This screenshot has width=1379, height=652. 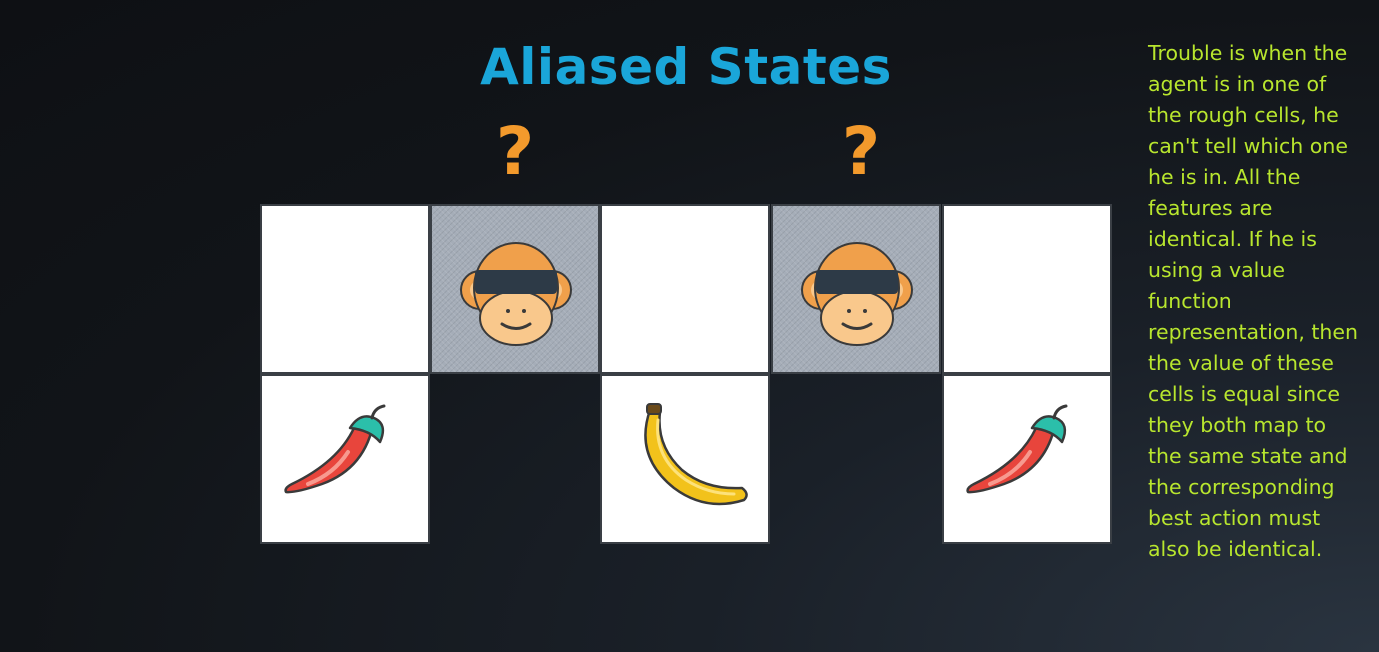 I want to click on slide-title: Aliased States, so click(x=686, y=67).